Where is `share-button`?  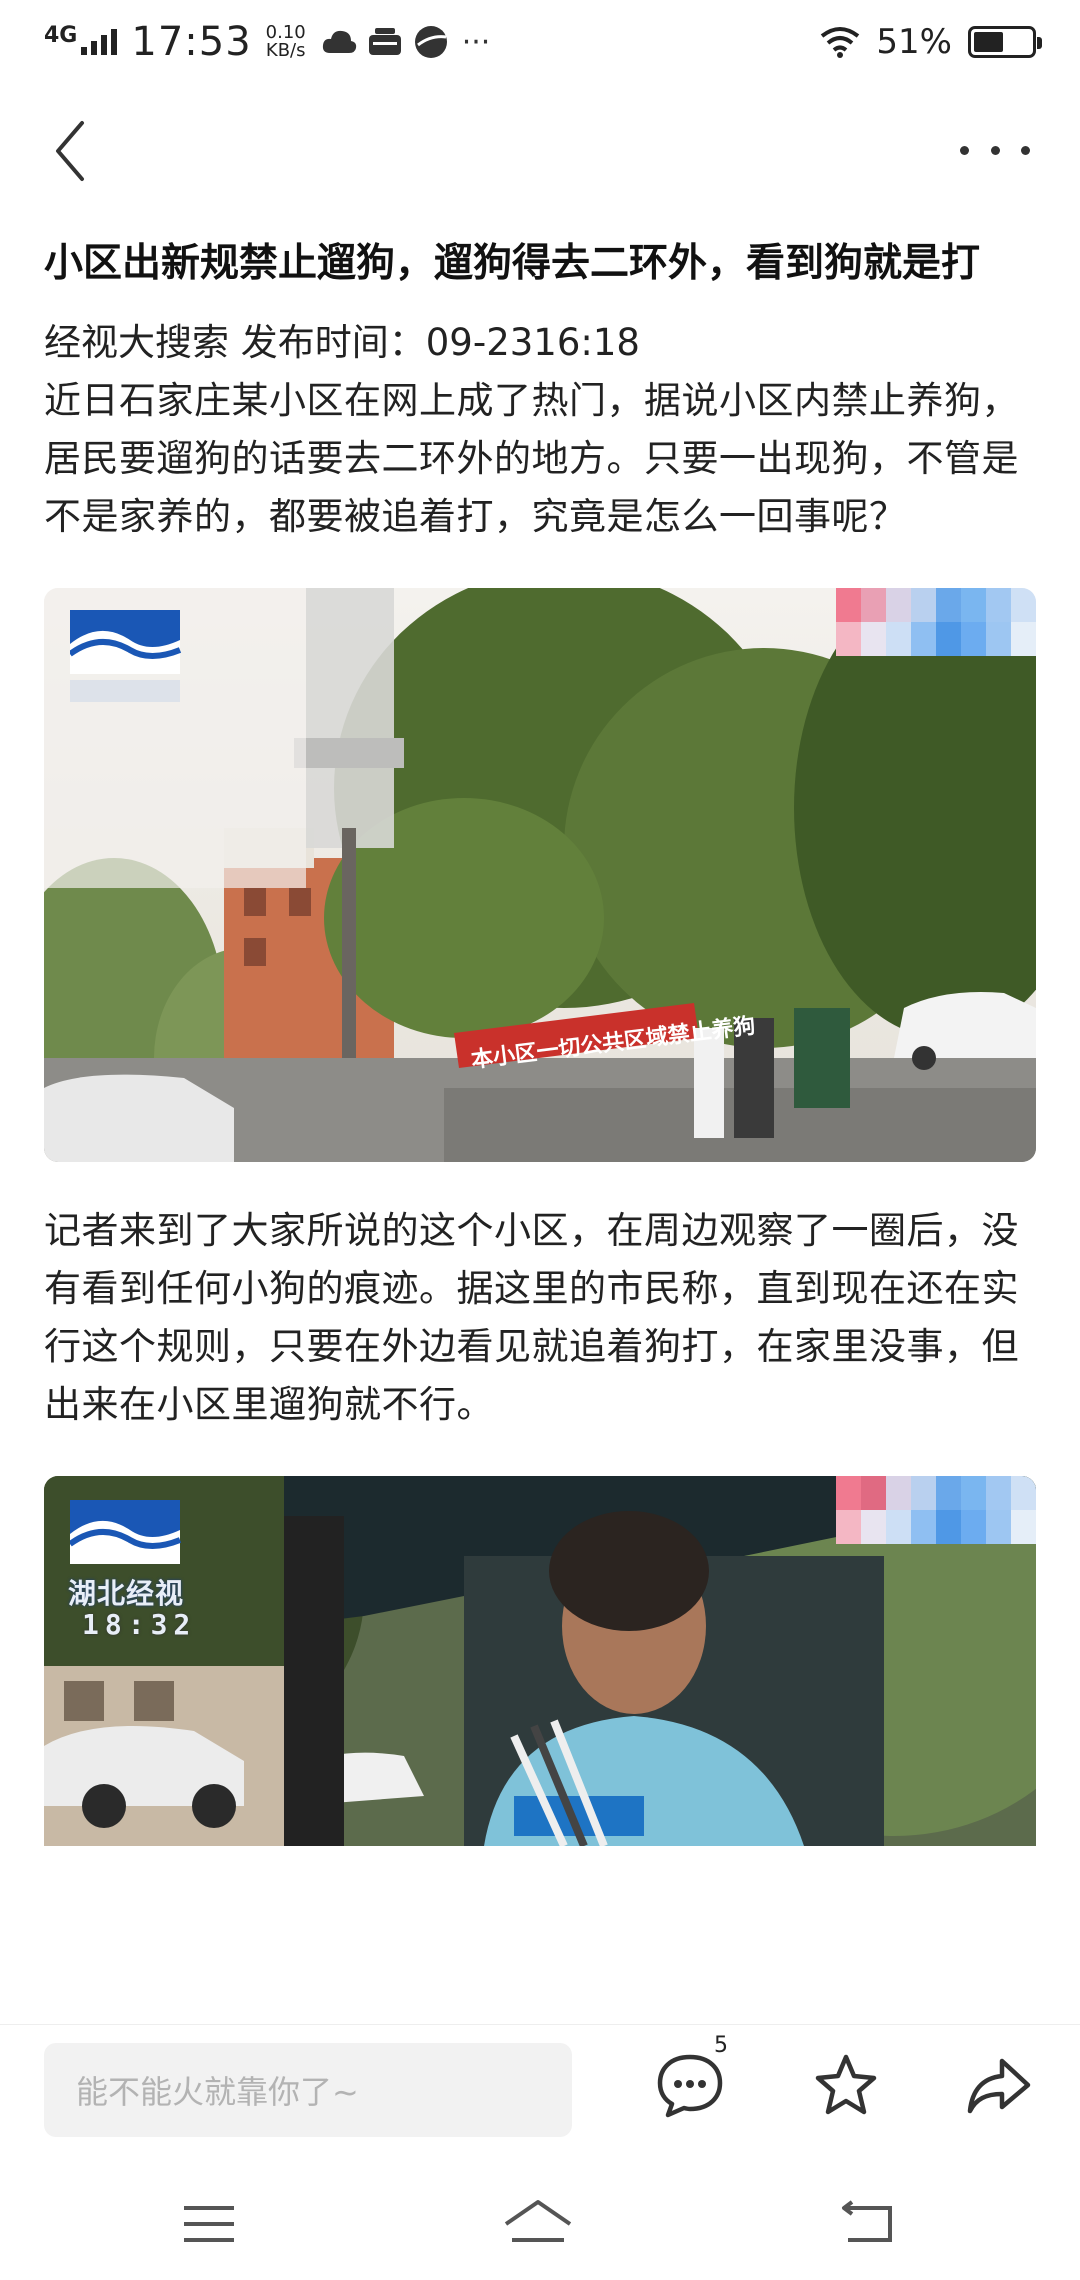
share-button is located at coordinates (1000, 2085).